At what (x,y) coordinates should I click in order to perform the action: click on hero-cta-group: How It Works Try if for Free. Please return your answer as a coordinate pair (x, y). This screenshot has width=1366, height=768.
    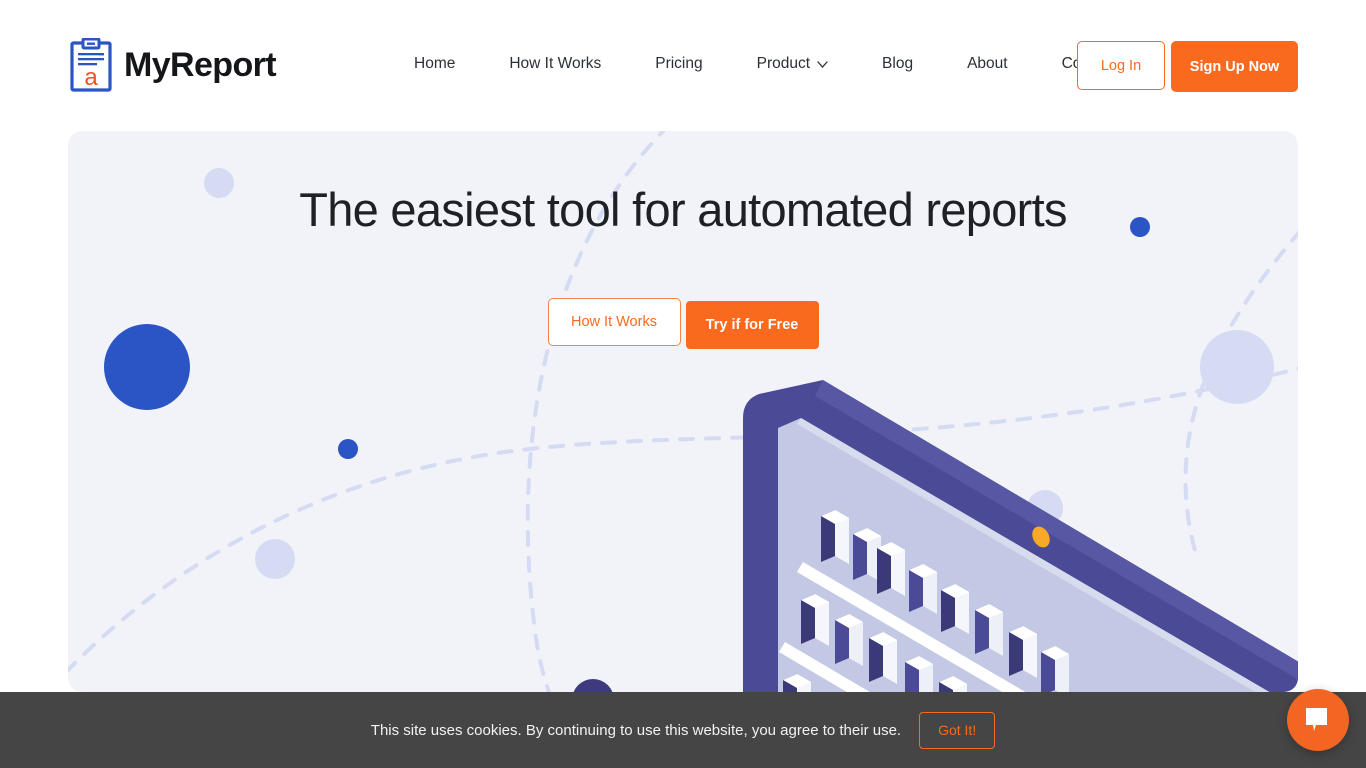
    Looking at the image, I should click on (683, 323).